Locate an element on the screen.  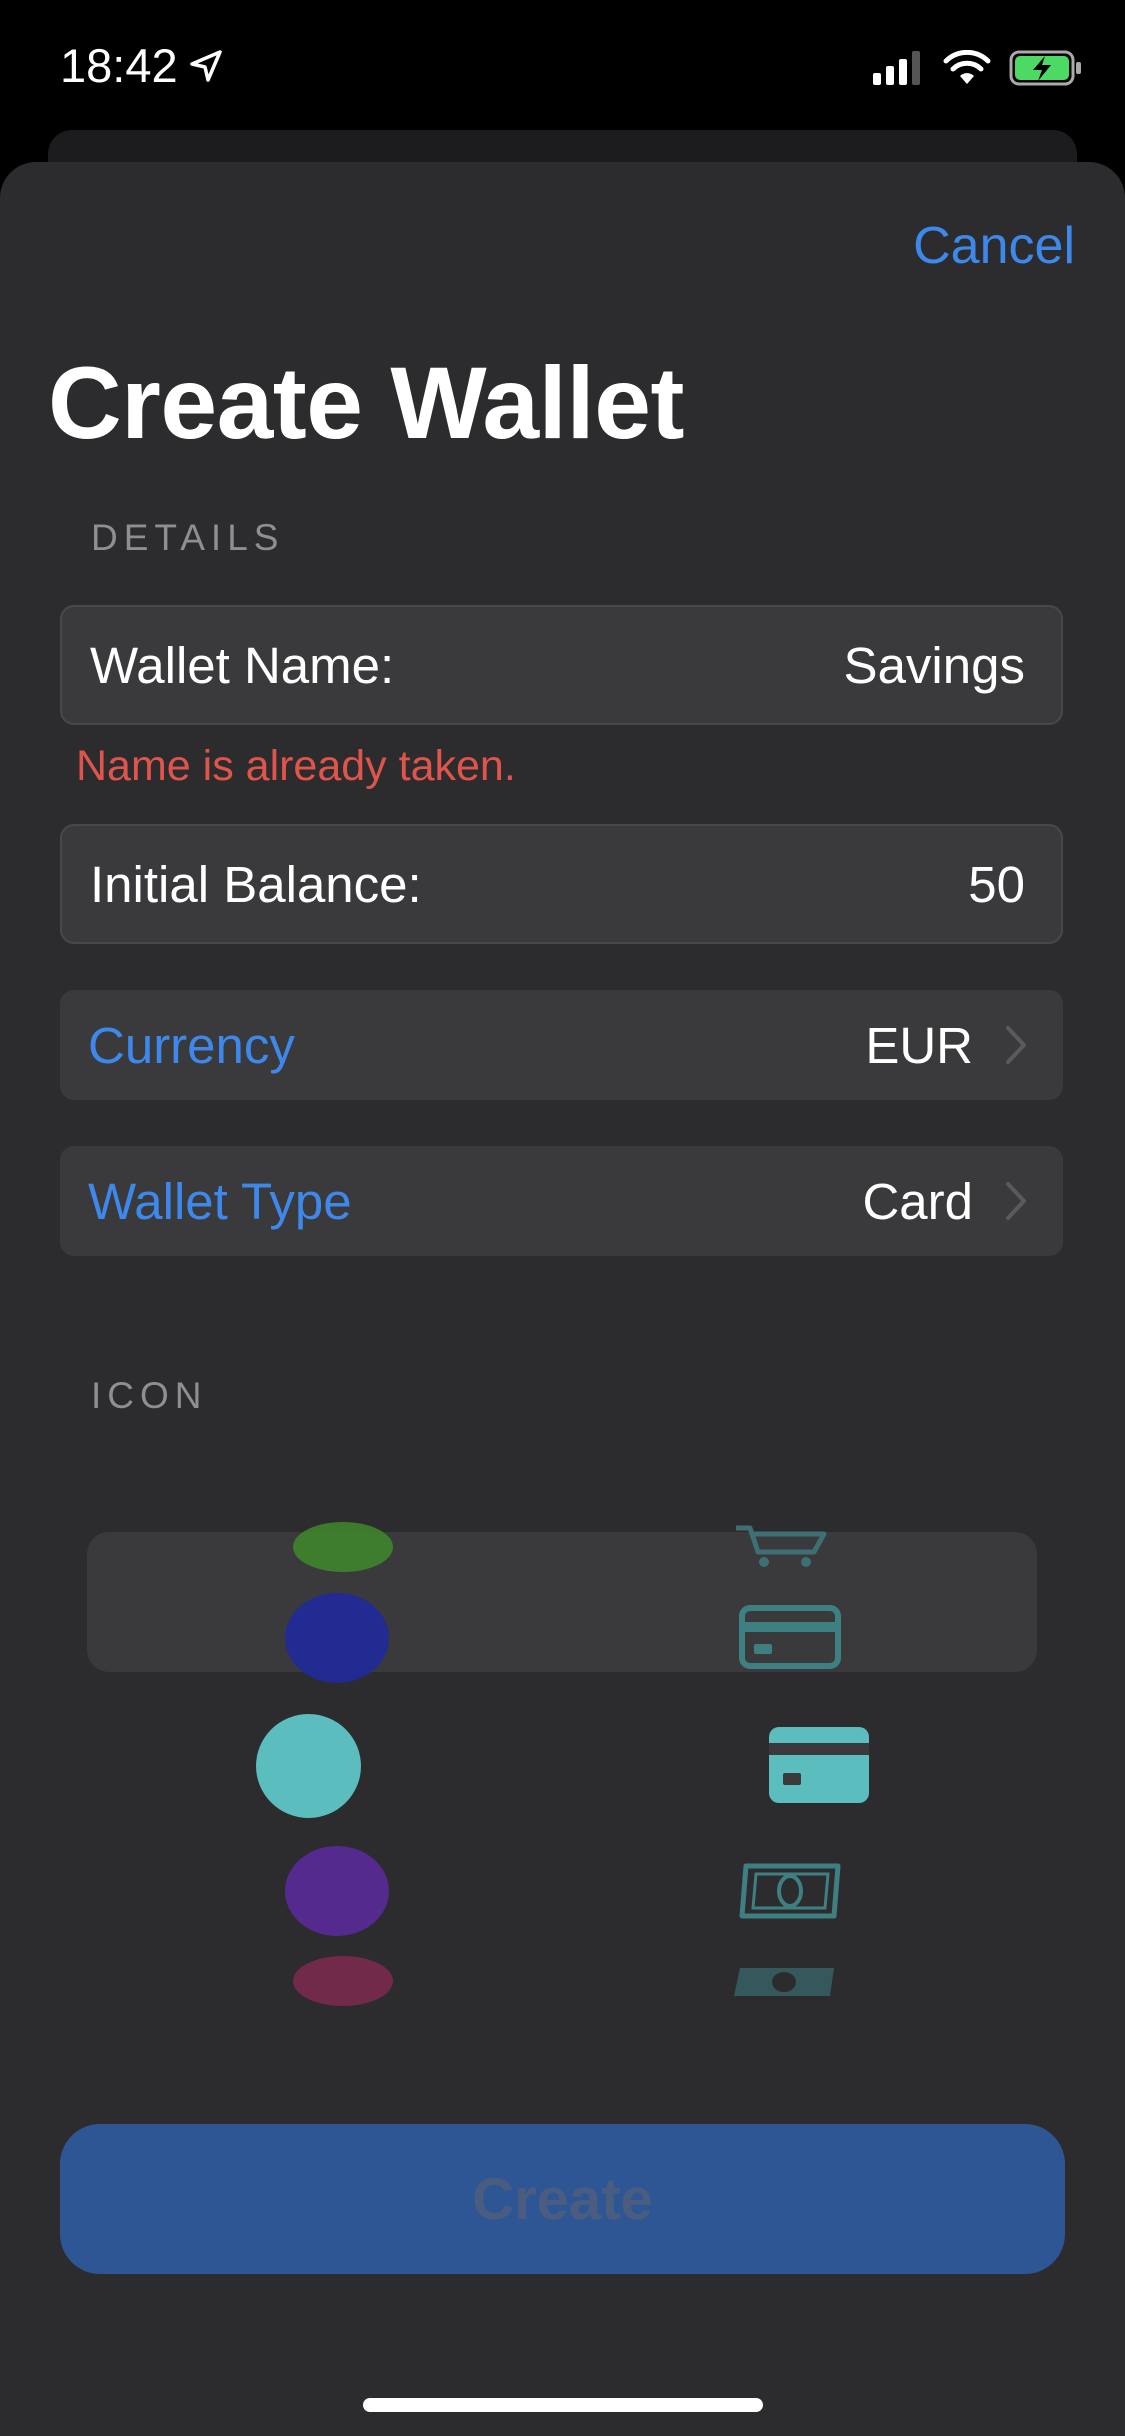
wallet-type-value: Card is located at coordinates (917, 1201).